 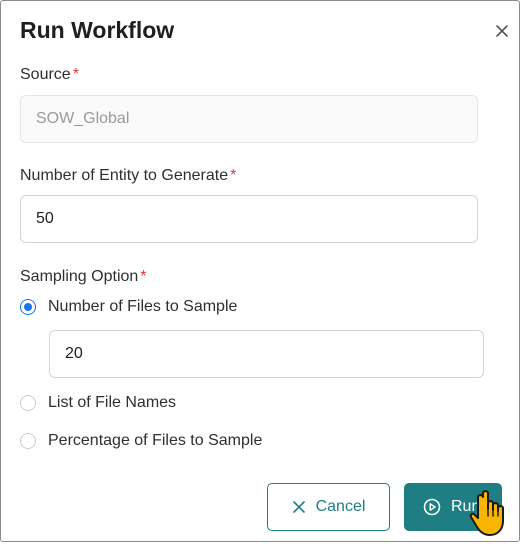 What do you see at coordinates (432, 507) in the screenshot?
I see `play-circle-icon` at bounding box center [432, 507].